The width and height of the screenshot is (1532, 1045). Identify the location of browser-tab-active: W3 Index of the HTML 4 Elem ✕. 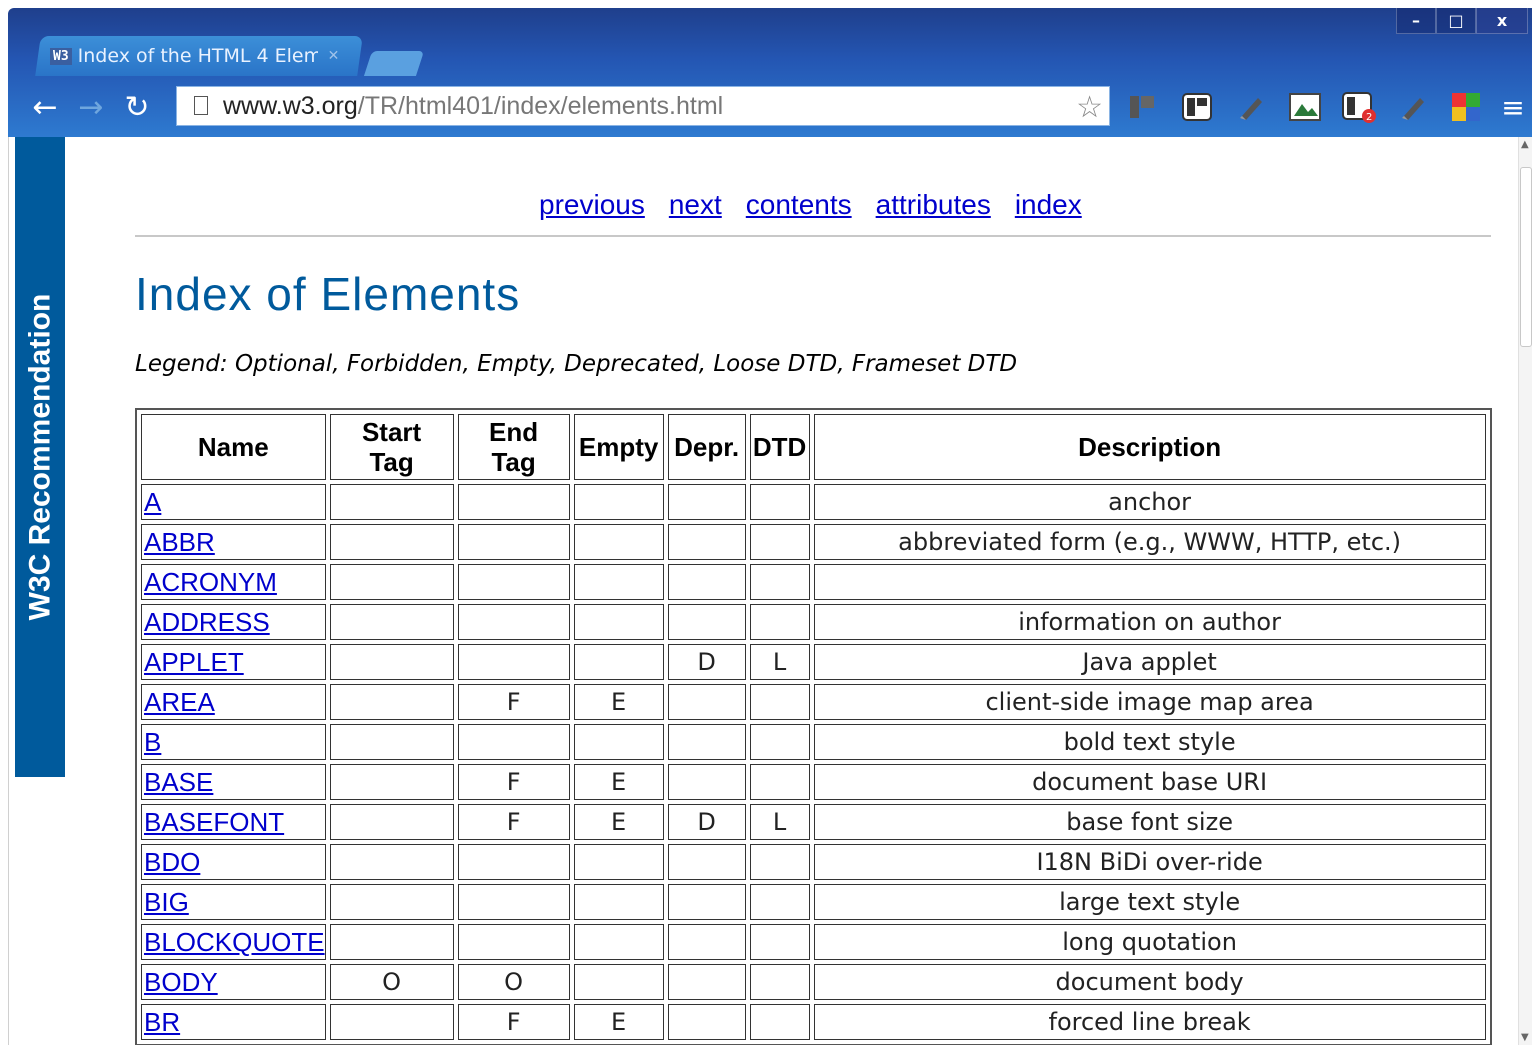
(199, 56).